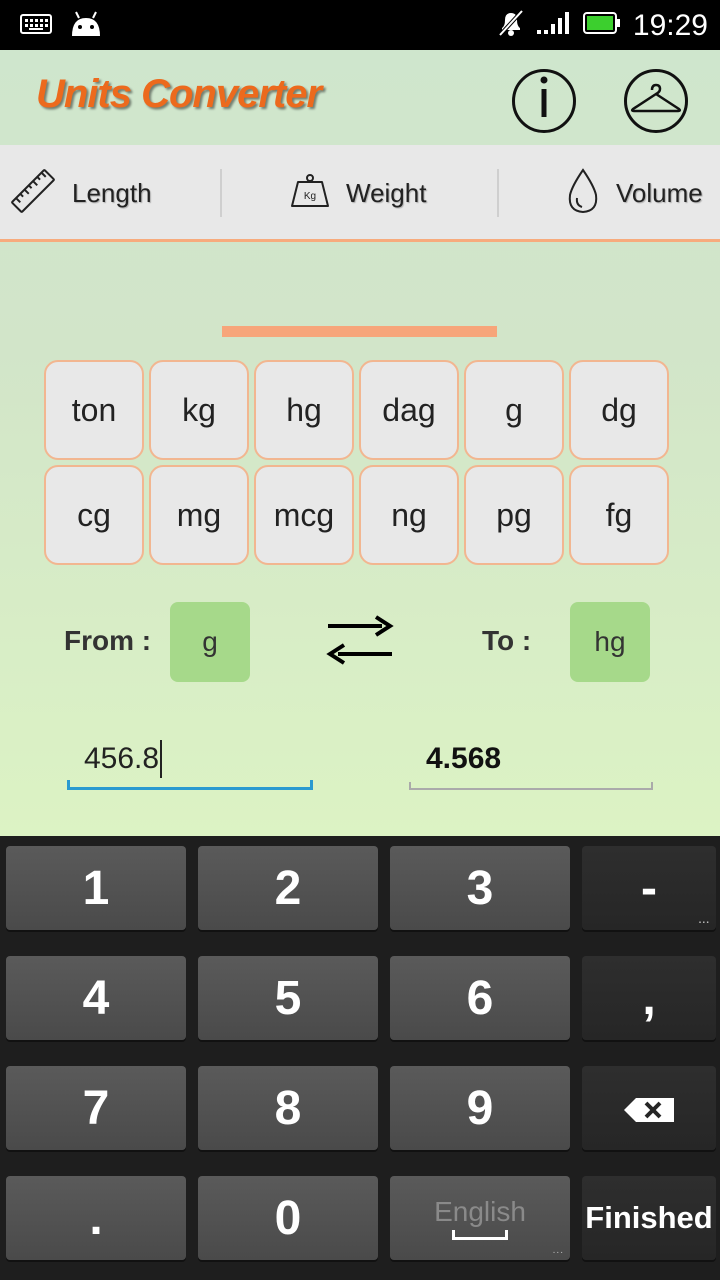  Describe the element at coordinates (610, 642) in the screenshot. I see `to-unit-selector: hg` at that location.